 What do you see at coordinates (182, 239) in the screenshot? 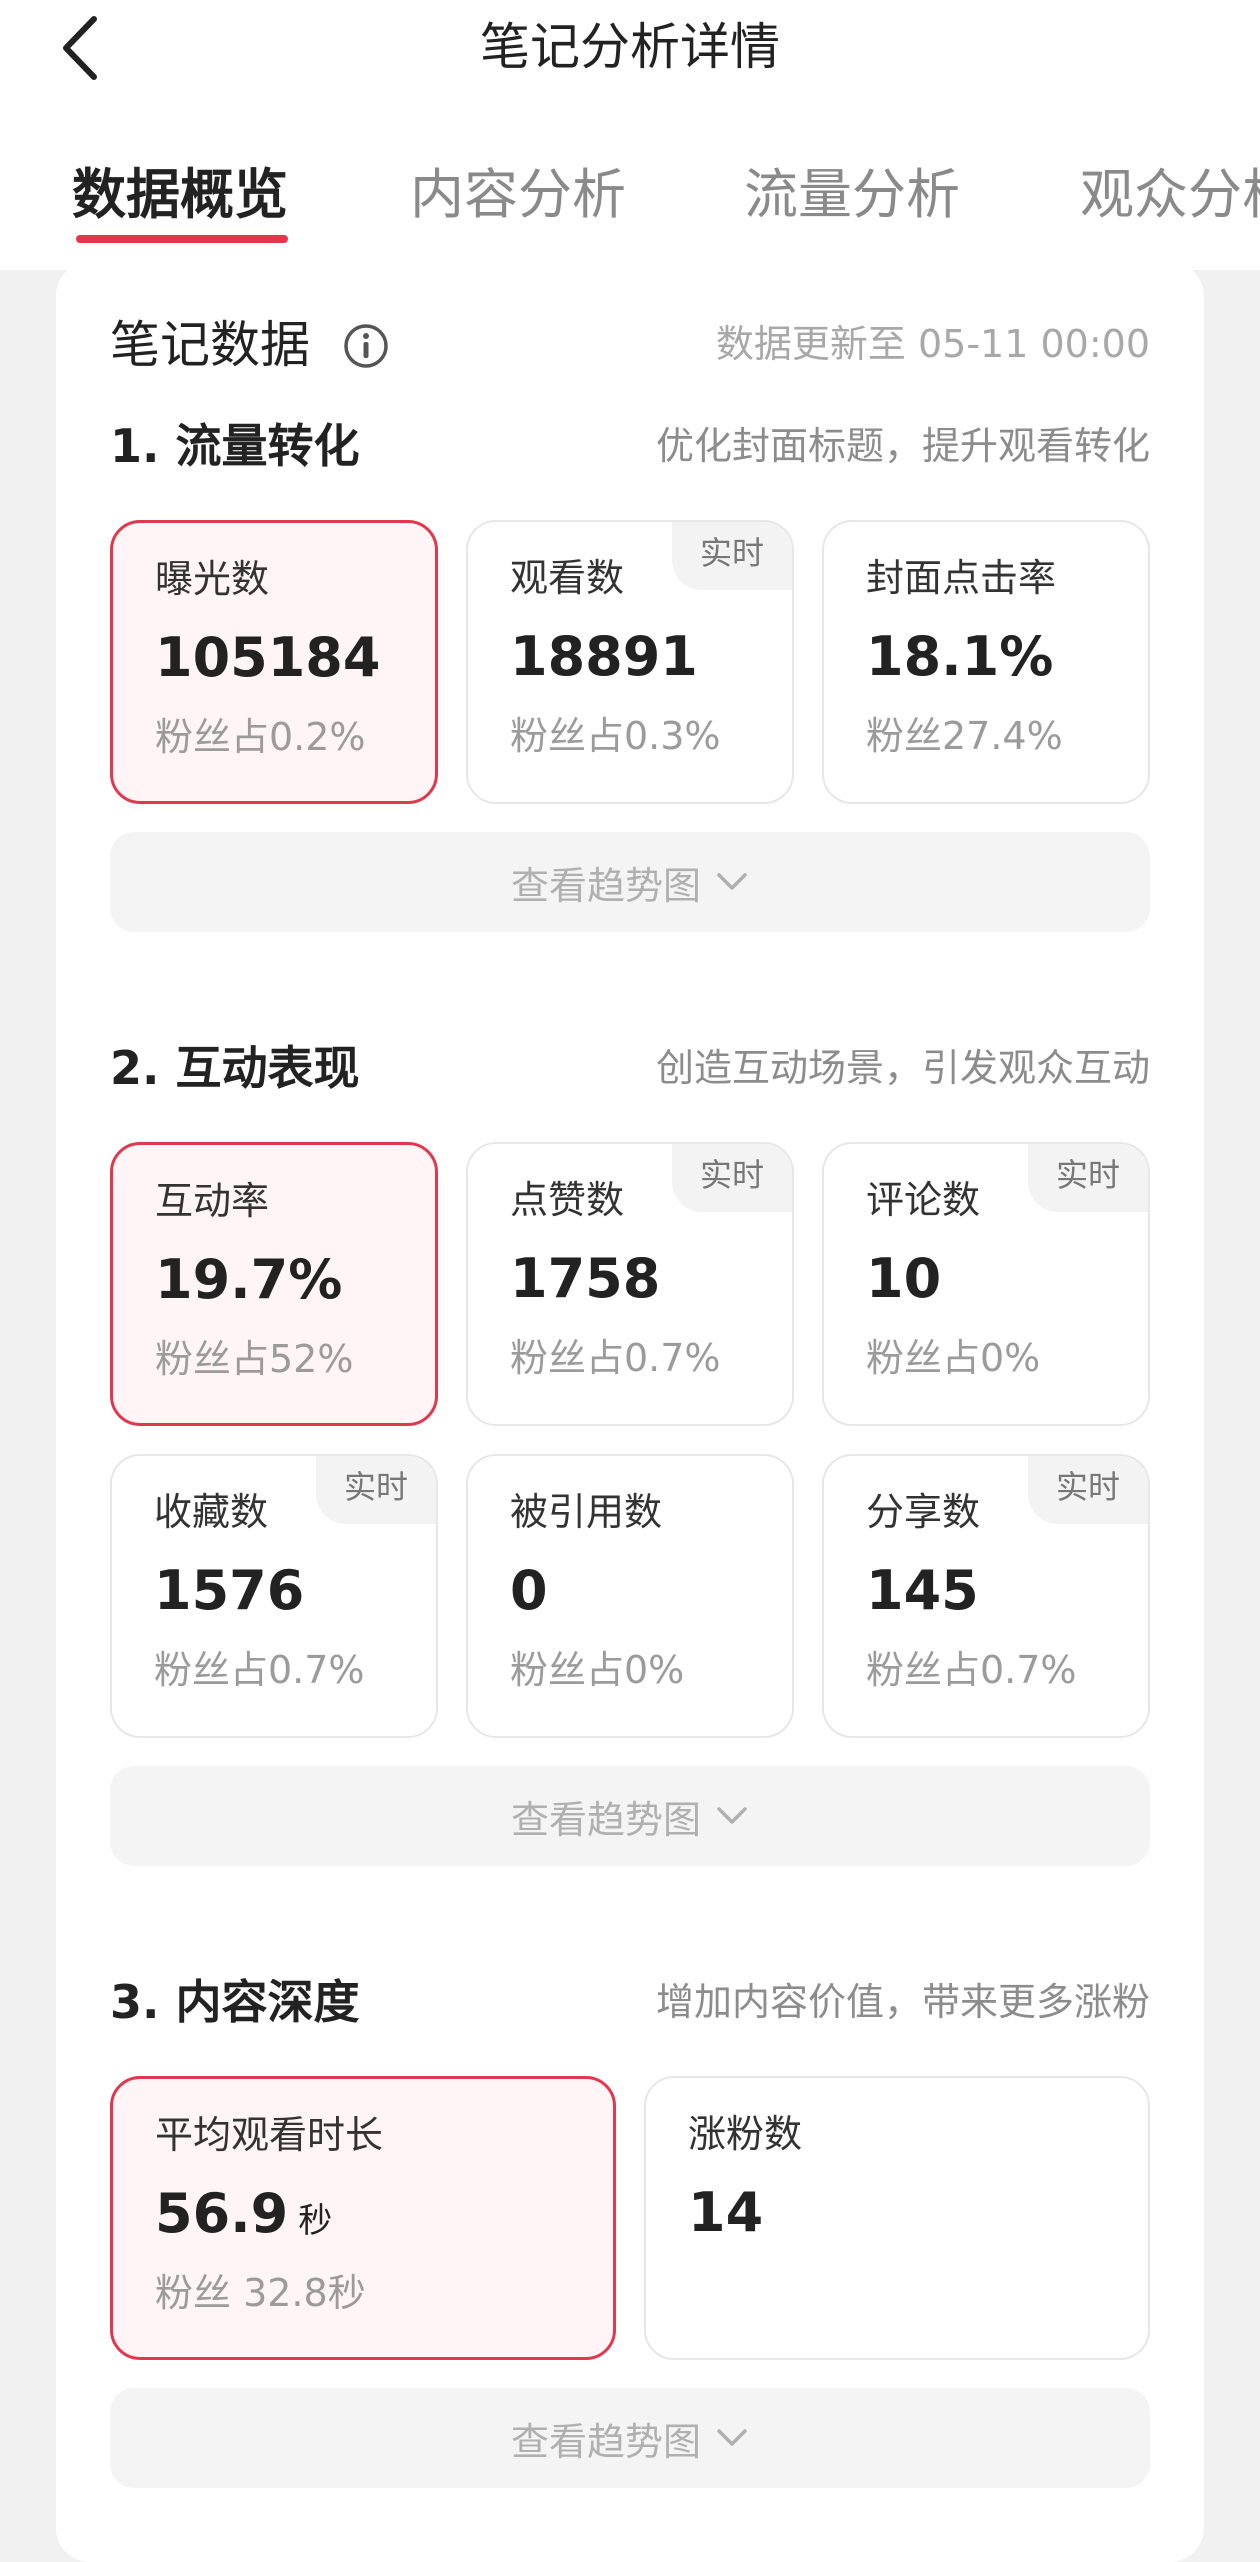
I see `active-tab-indicator` at bounding box center [182, 239].